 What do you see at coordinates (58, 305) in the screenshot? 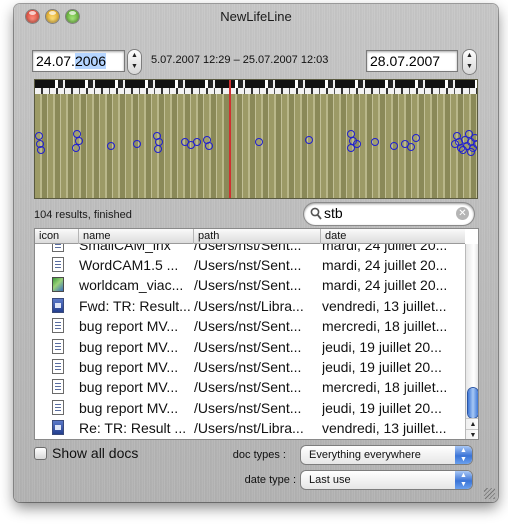
I see `mail-icon` at bounding box center [58, 305].